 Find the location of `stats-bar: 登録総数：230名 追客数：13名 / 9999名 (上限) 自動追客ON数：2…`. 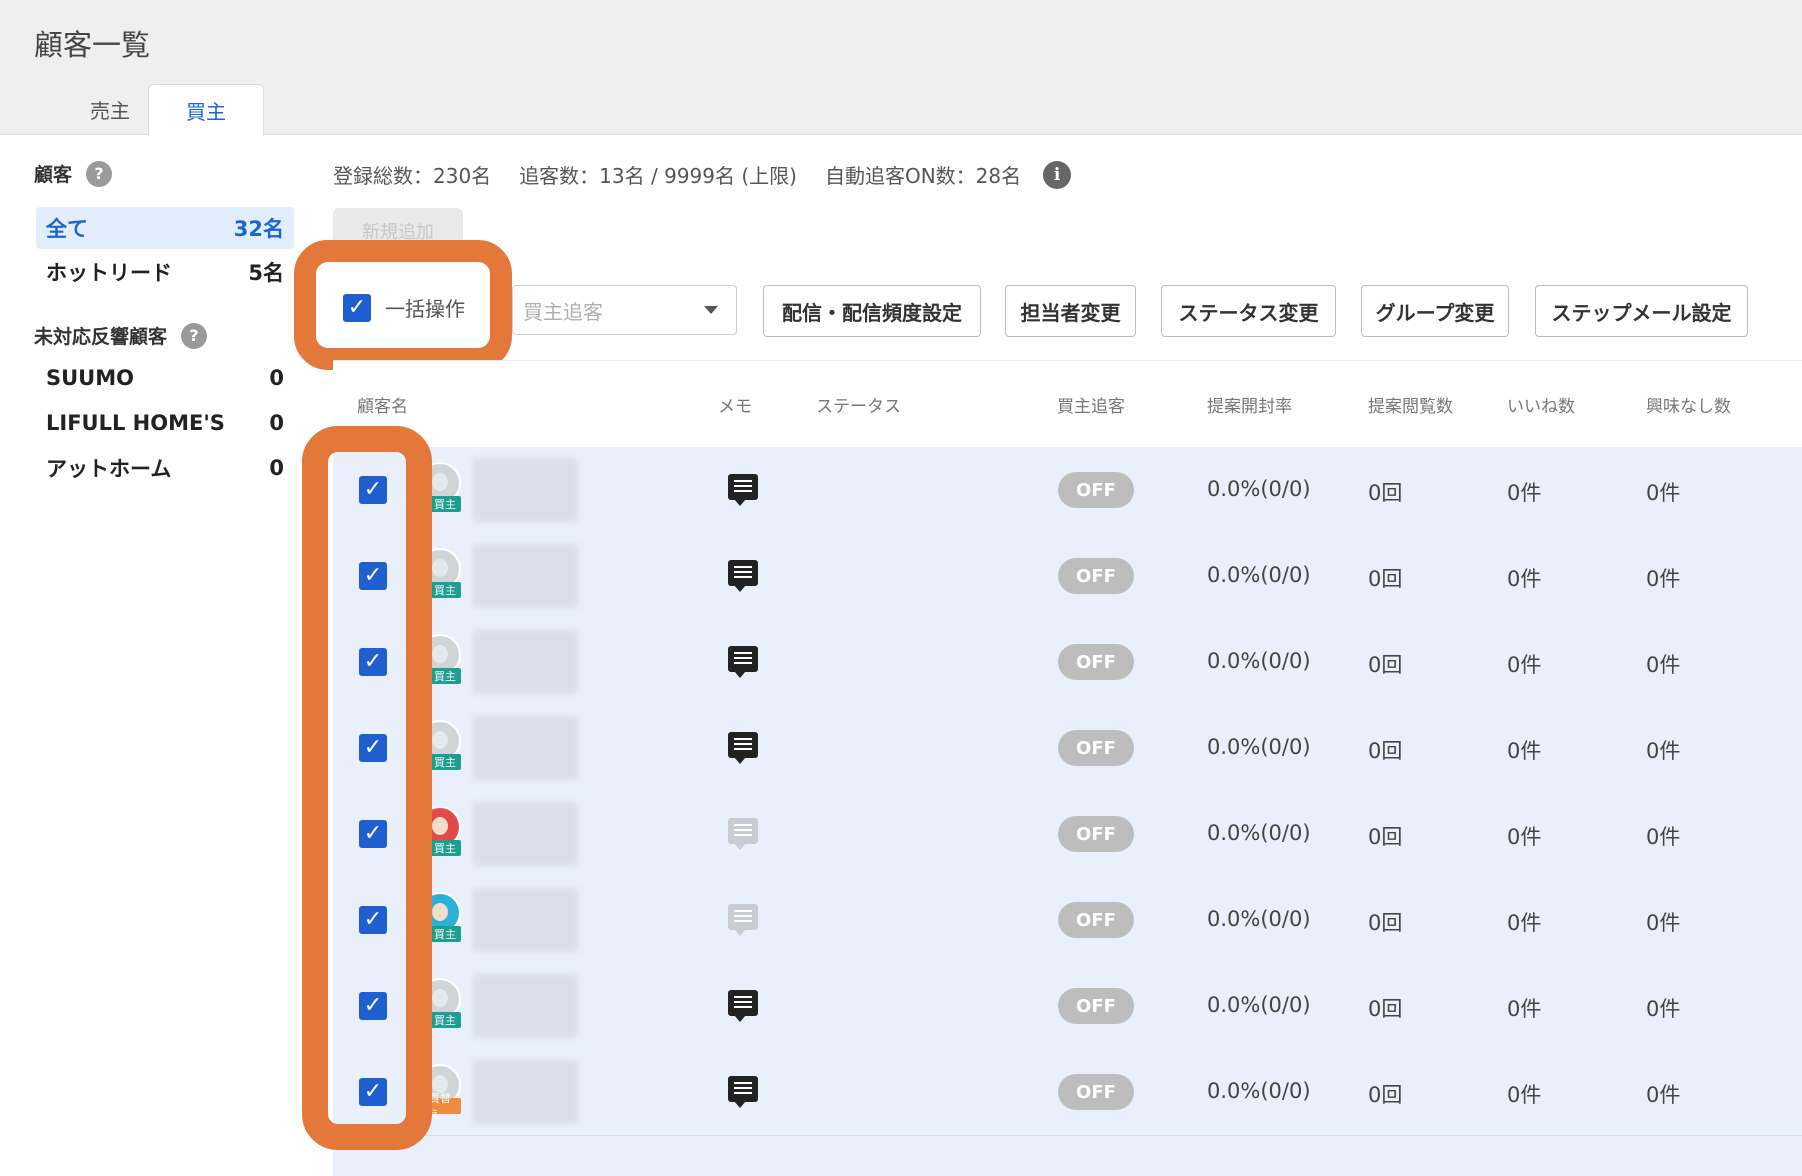

stats-bar: 登録総数：230名 追客数：13名 / 9999名 (上限) 自動追客ON数：2… is located at coordinates (702, 174).